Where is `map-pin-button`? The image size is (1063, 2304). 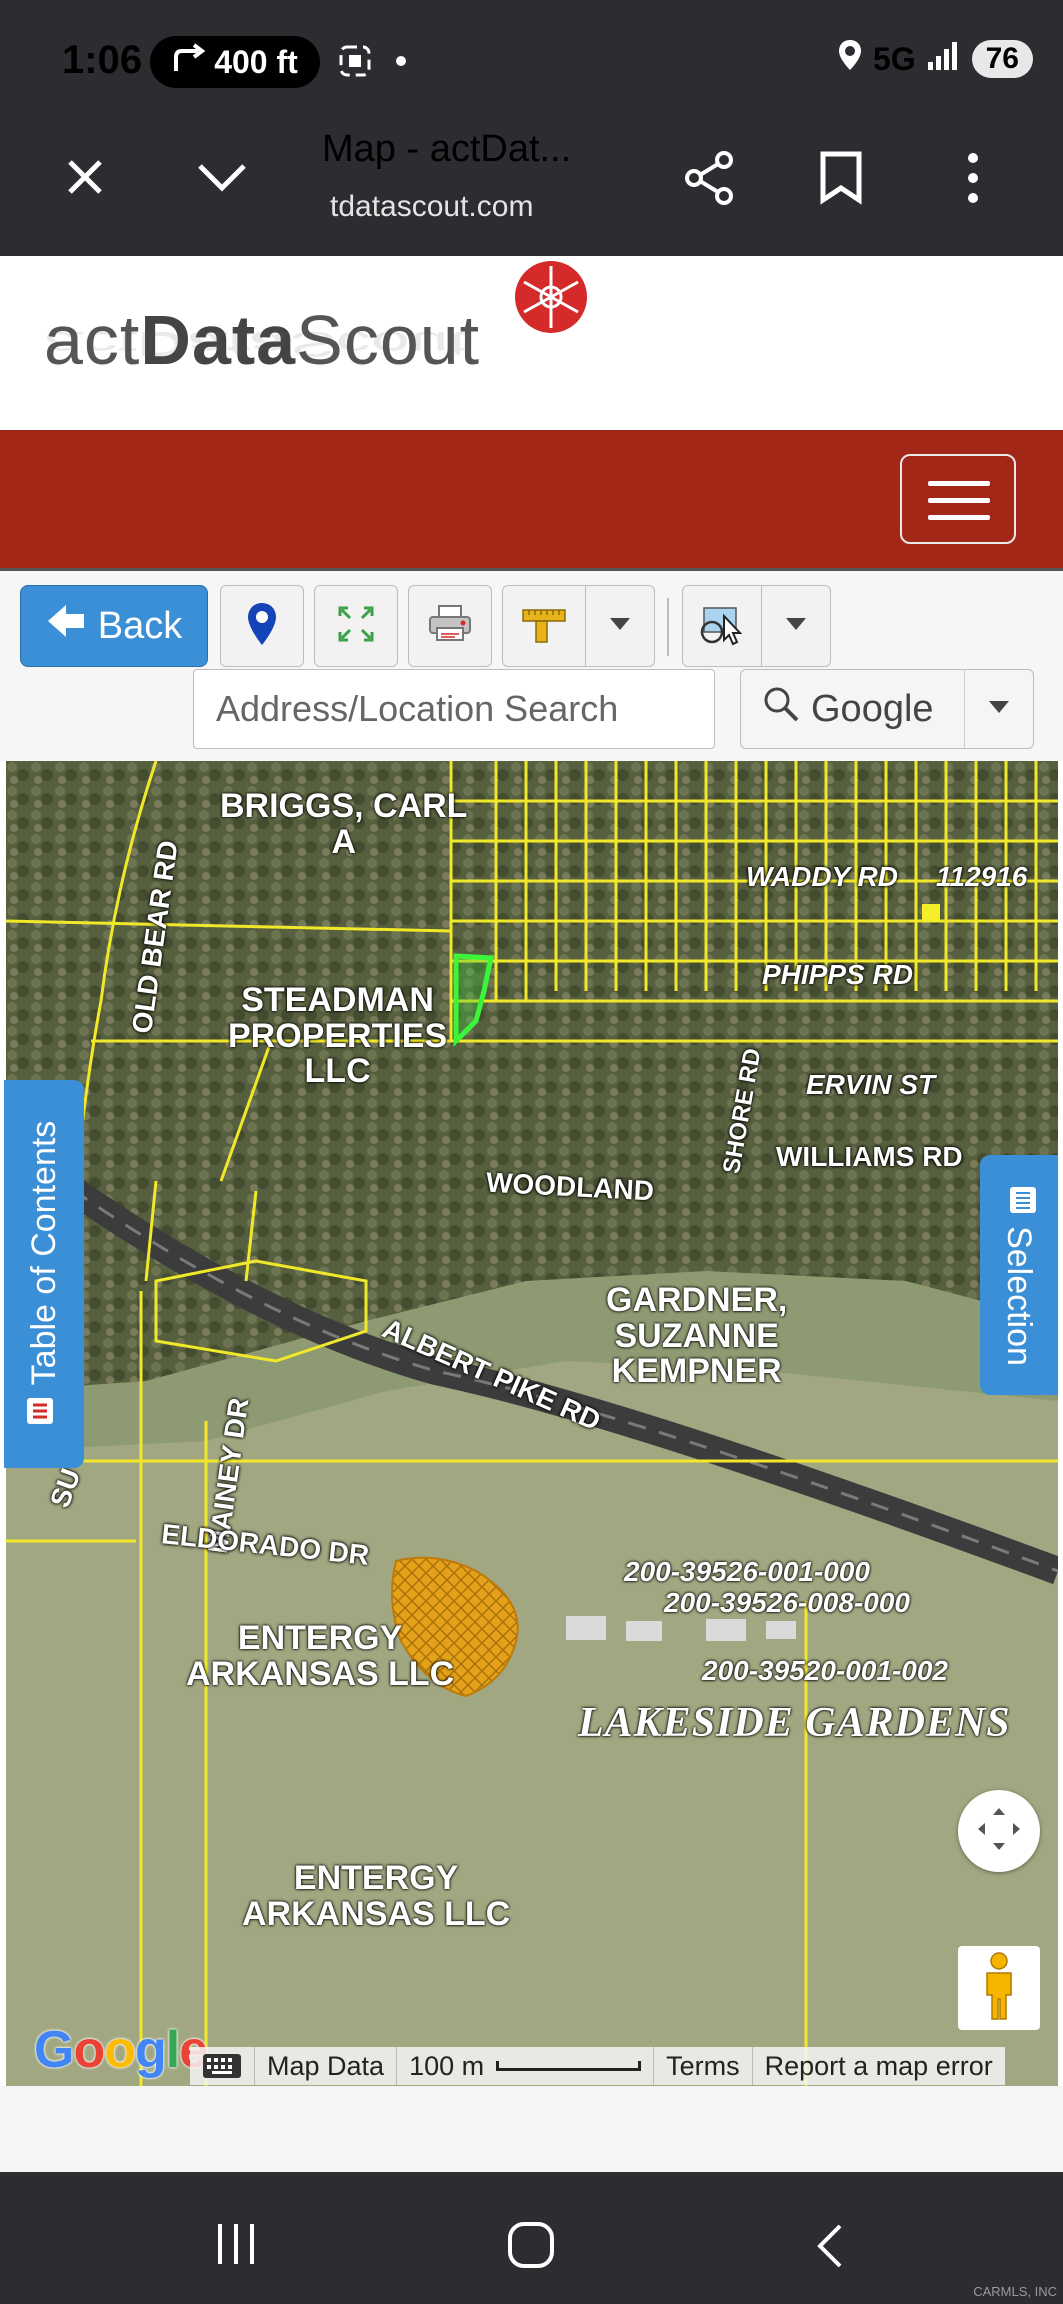
map-pin-button is located at coordinates (262, 626).